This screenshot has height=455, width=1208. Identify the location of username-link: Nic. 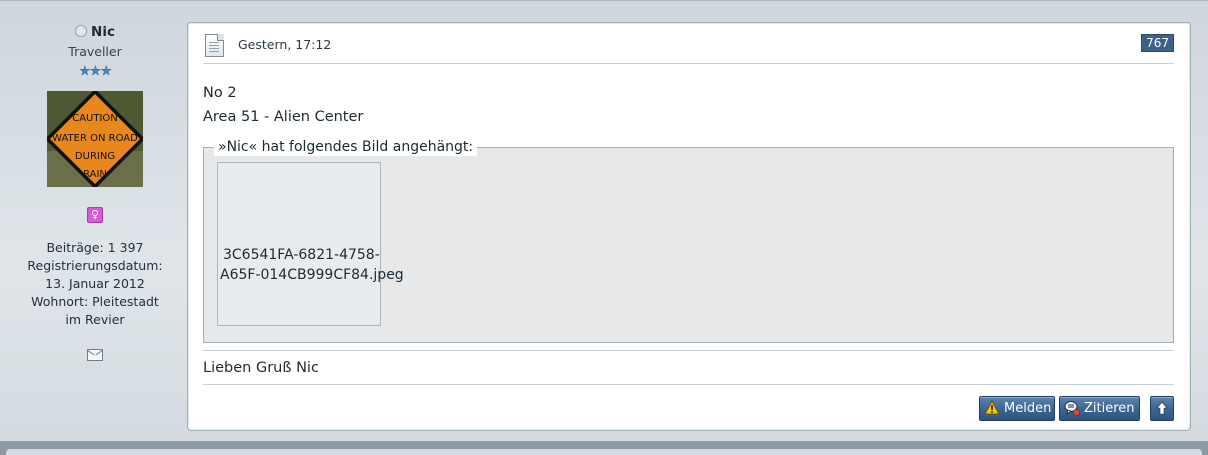
(103, 32).